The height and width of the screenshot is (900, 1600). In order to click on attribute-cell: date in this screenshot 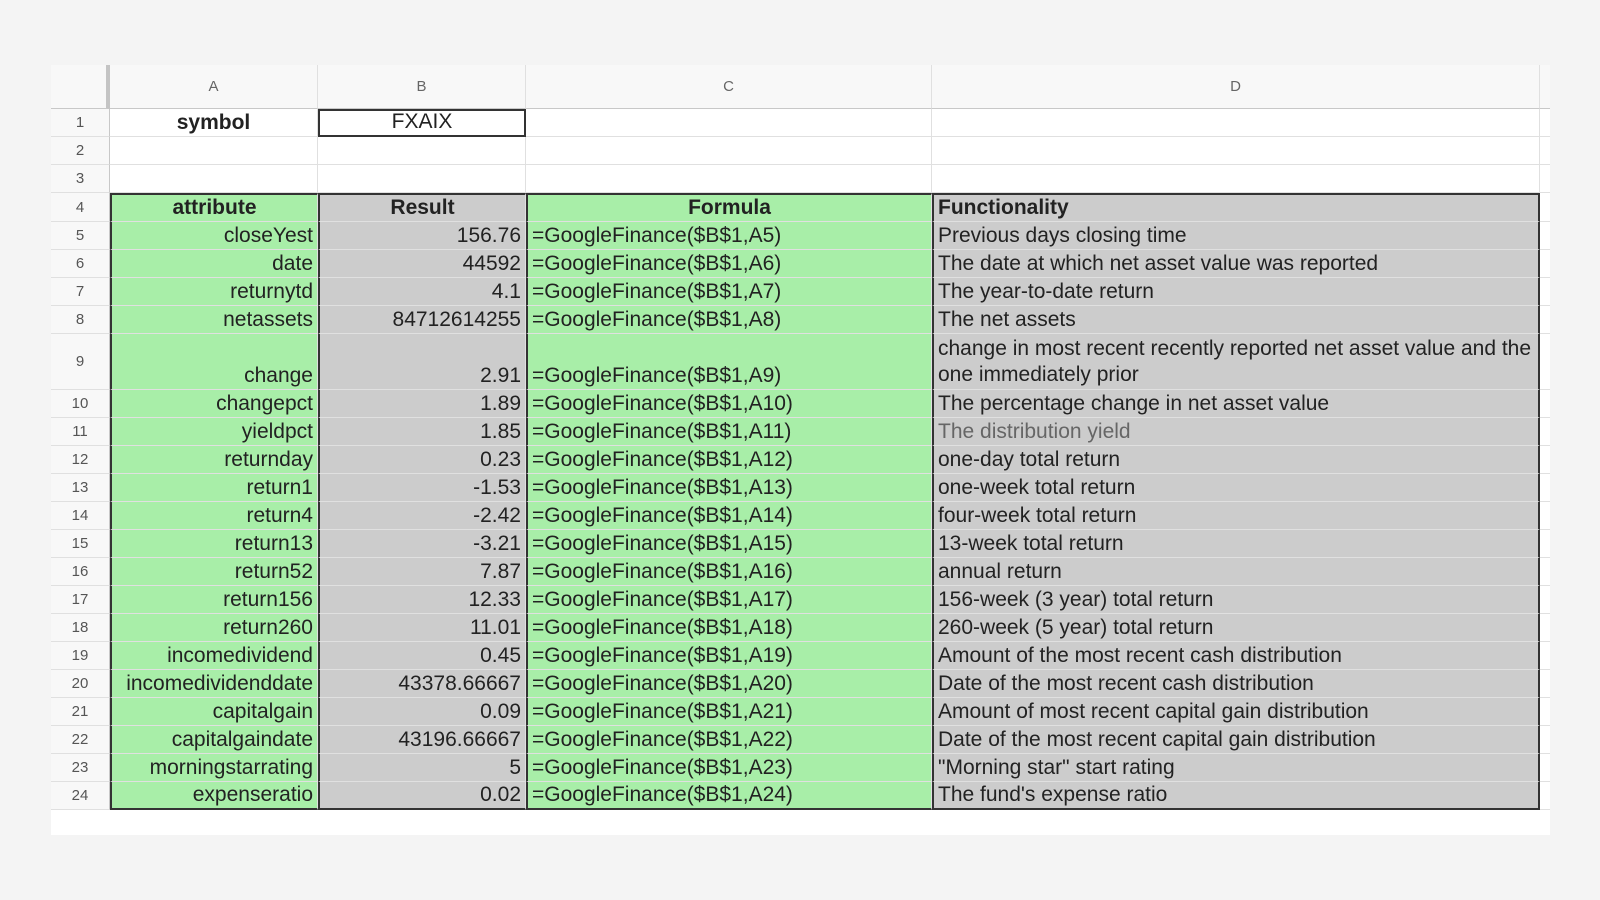, I will do `click(214, 264)`.